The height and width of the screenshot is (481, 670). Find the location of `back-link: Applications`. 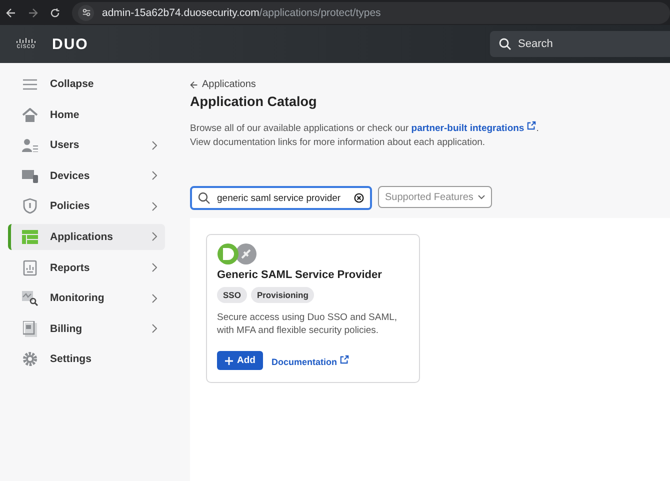

back-link: Applications is located at coordinates (430, 84).